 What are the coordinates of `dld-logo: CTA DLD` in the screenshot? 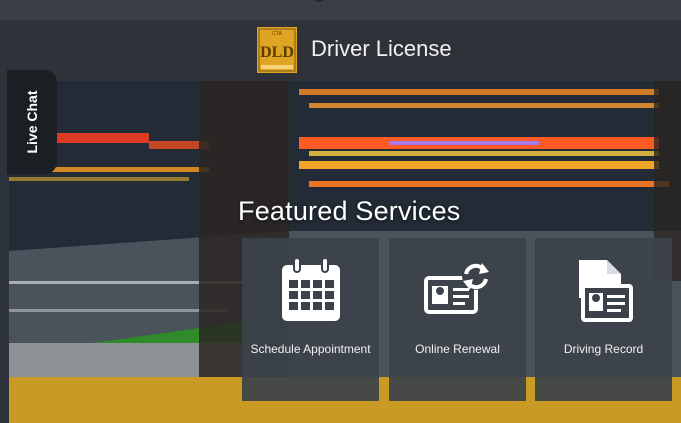 It's located at (277, 50).